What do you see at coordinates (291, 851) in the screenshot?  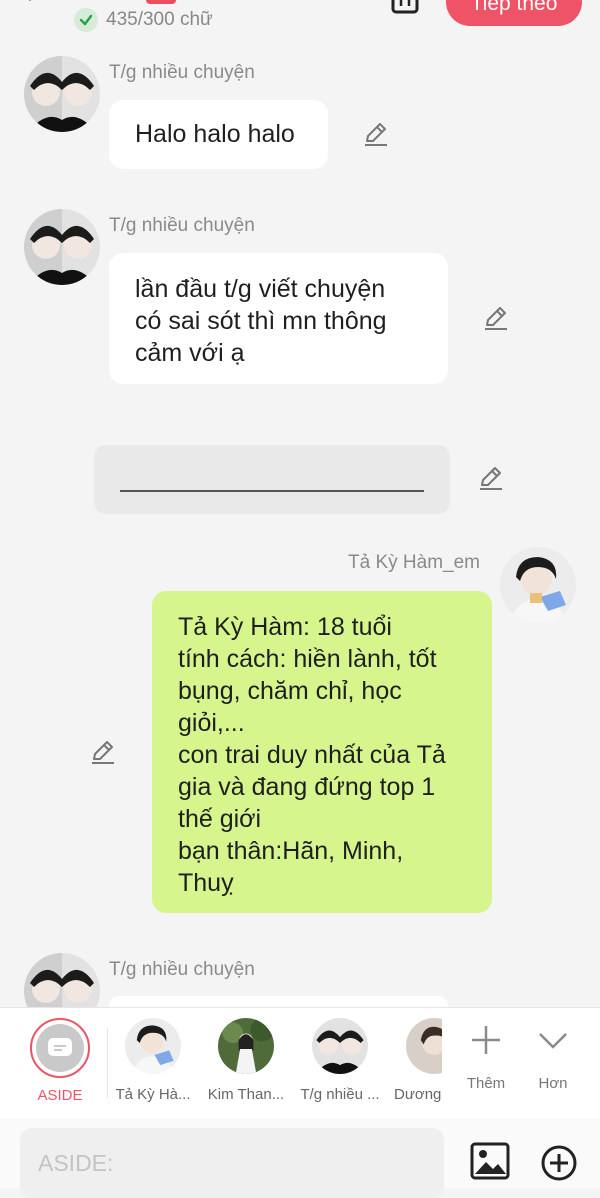 I see `message-text: bạn thân:Hãn, Minh,` at bounding box center [291, 851].